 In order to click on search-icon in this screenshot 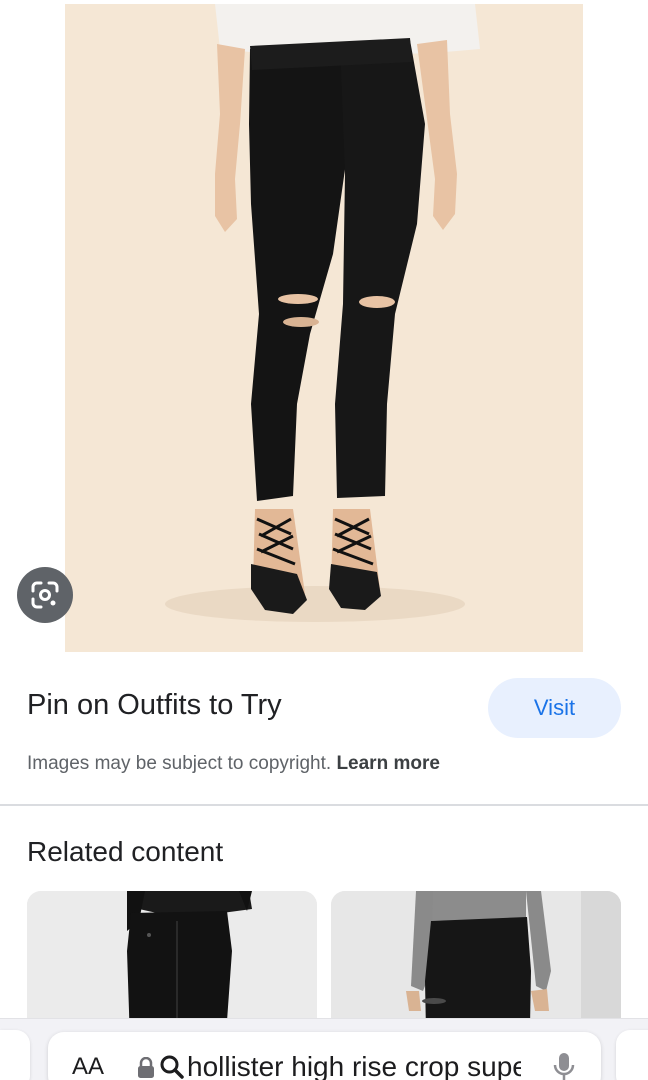, I will do `click(172, 1067)`.